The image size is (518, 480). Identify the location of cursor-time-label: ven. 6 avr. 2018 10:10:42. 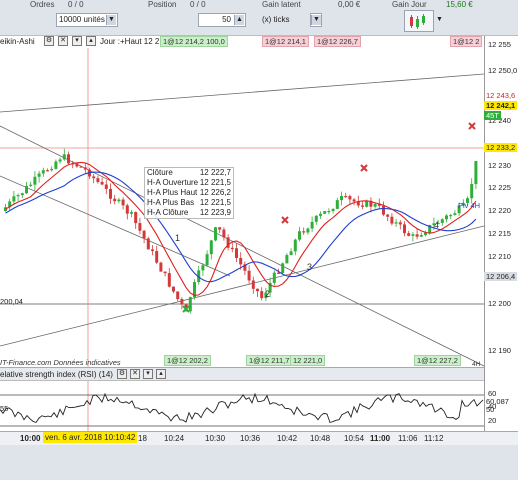
(90, 437).